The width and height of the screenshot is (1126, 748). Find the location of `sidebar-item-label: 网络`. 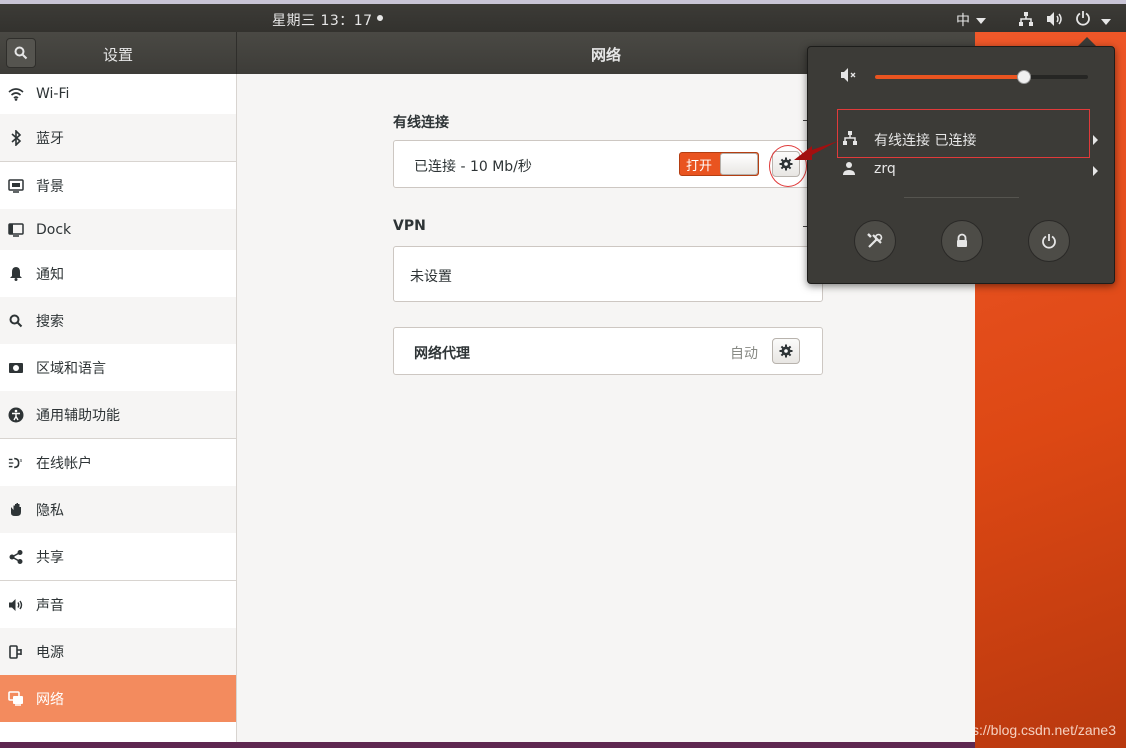

sidebar-item-label: 网络 is located at coordinates (50, 699).